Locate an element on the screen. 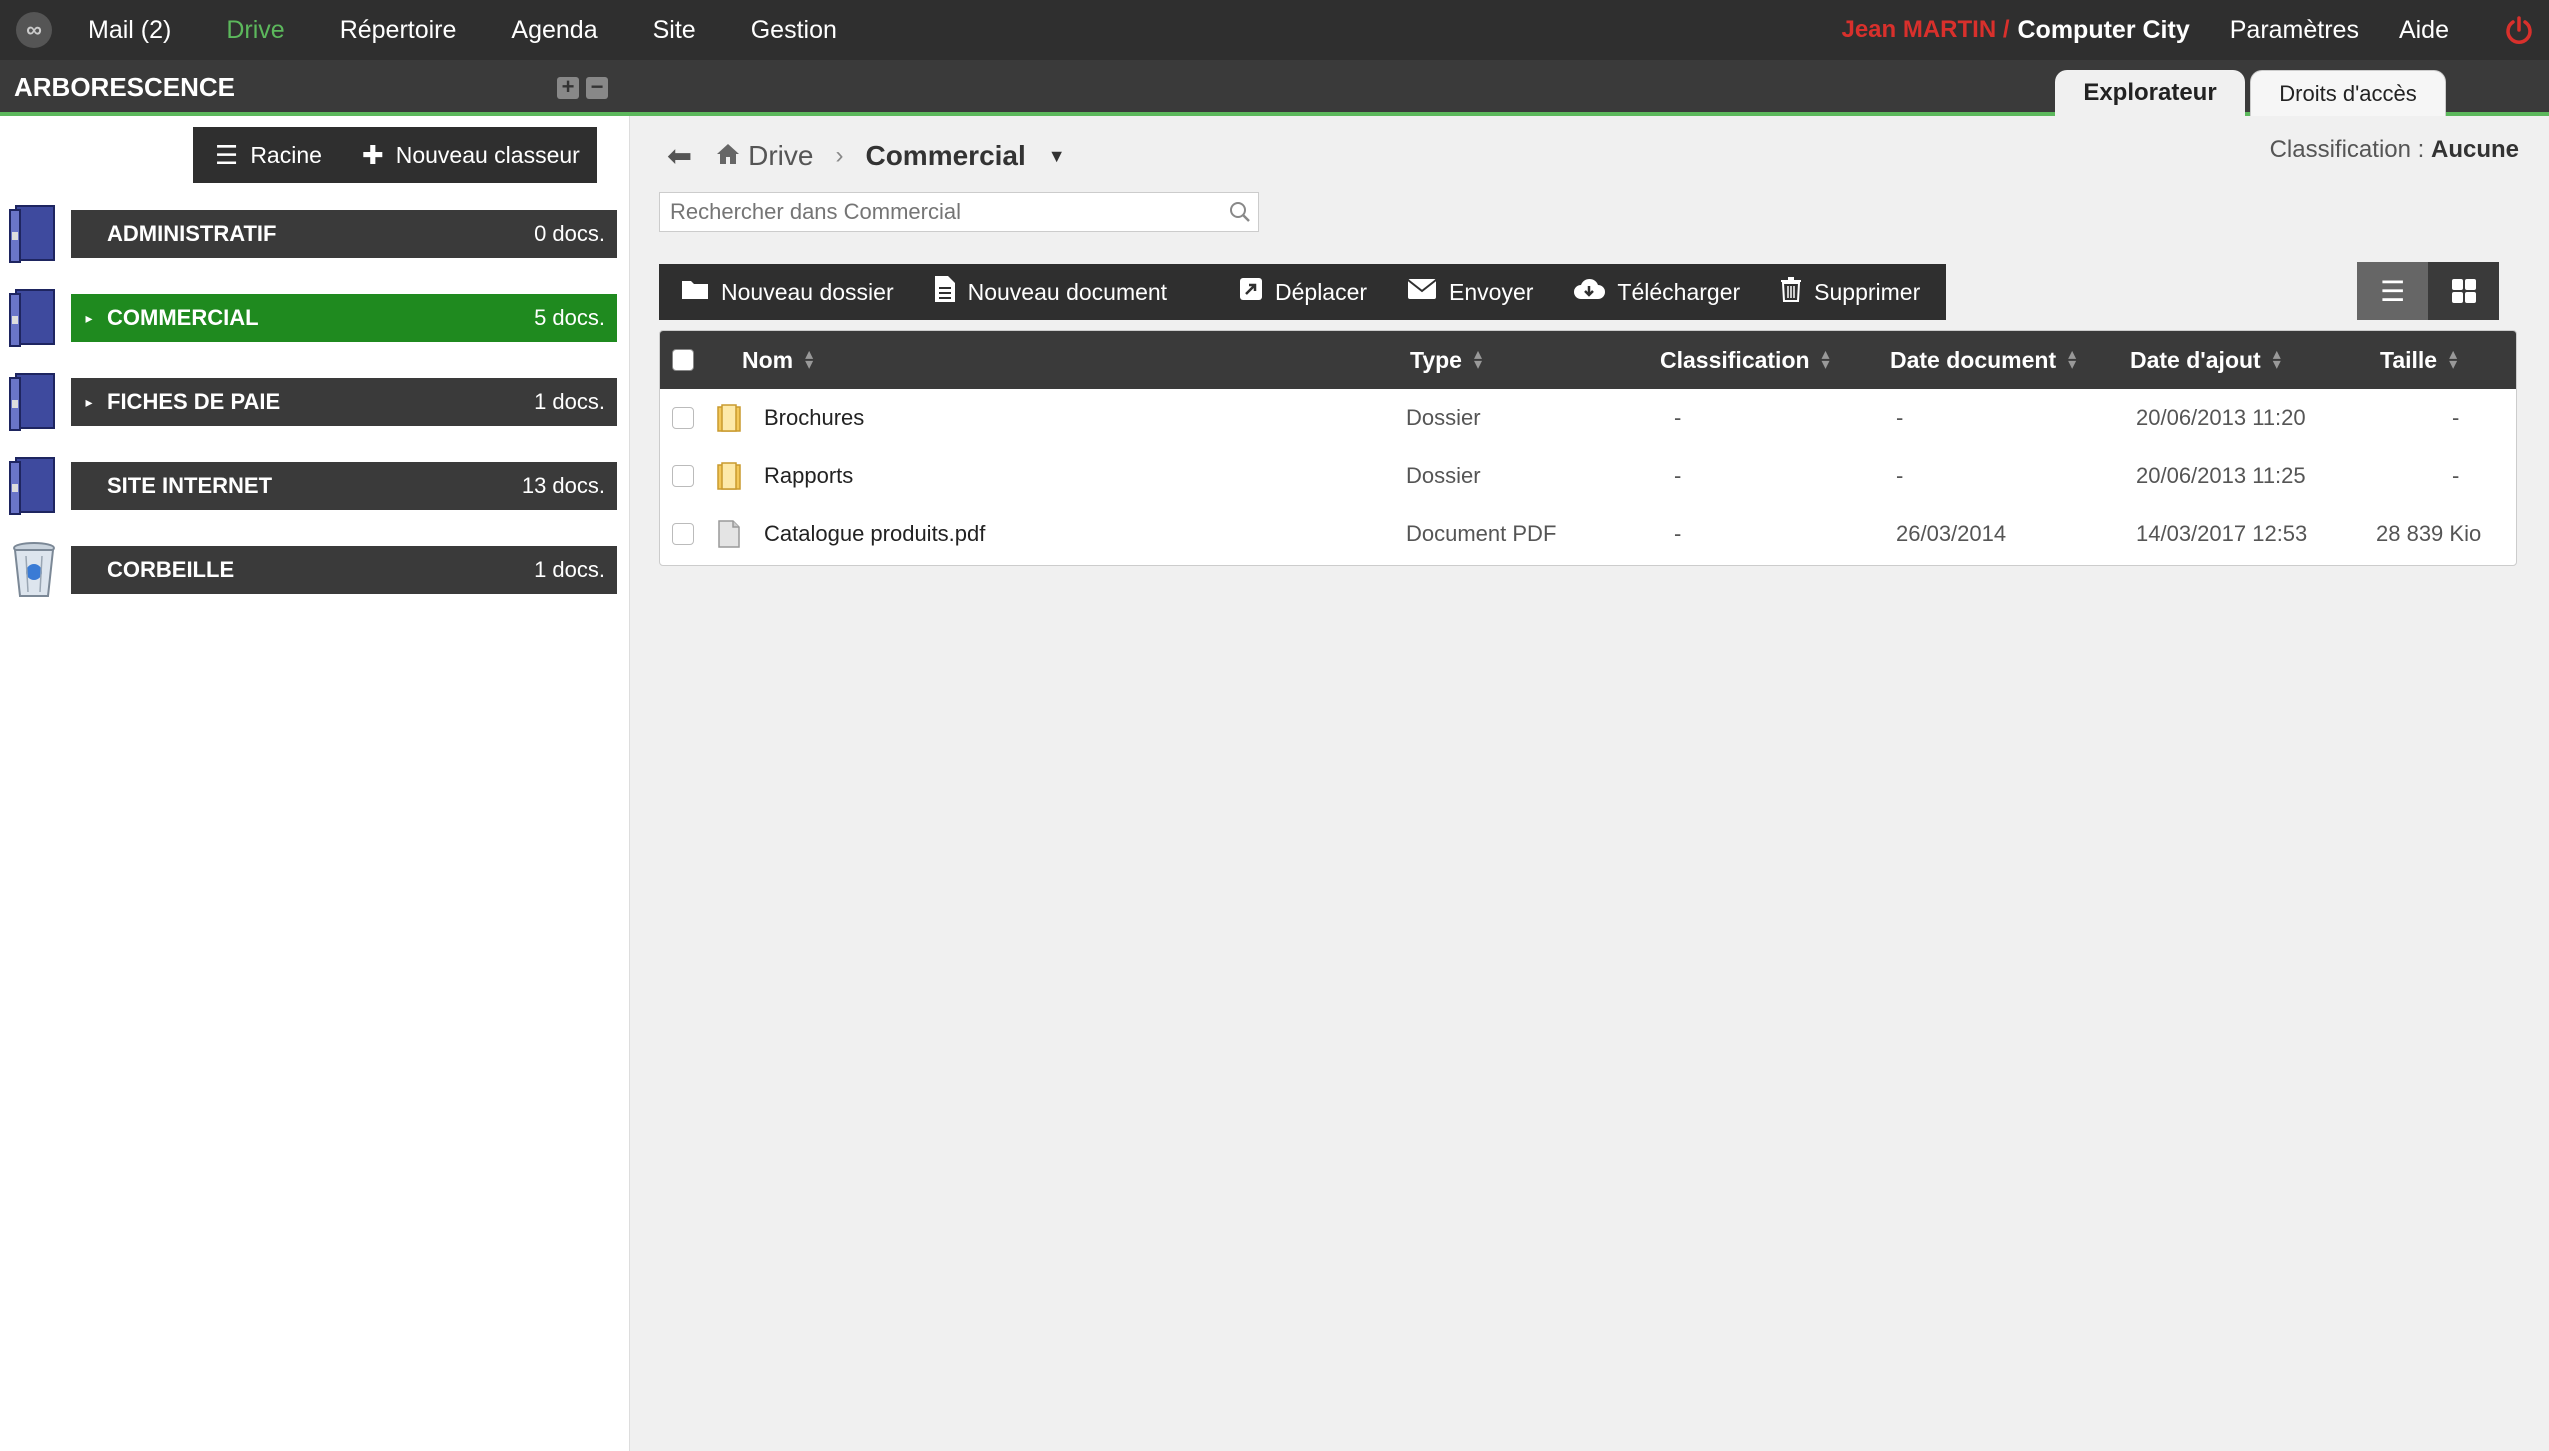 The width and height of the screenshot is (2549, 1451). tree-folder-fiches-de-paie: ▸ FICHES DE PAIE 1 docs. is located at coordinates (315, 405).